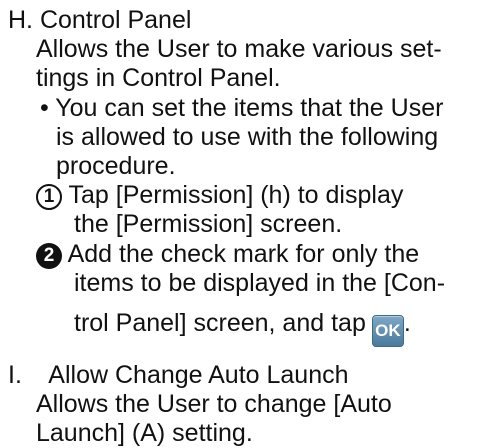 This screenshot has width=488, height=448. What do you see at coordinates (144, 433) in the screenshot?
I see `section-i-description-line-2: Launch] (A) setting.` at bounding box center [144, 433].